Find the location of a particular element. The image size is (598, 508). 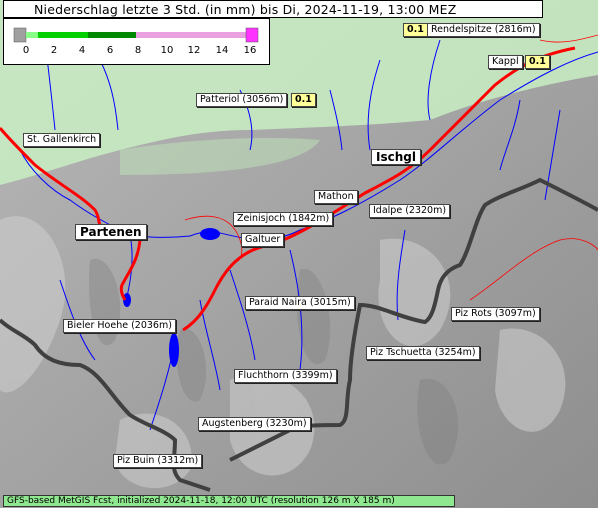

place-label: Patteriol (3056m) is located at coordinates (242, 100).